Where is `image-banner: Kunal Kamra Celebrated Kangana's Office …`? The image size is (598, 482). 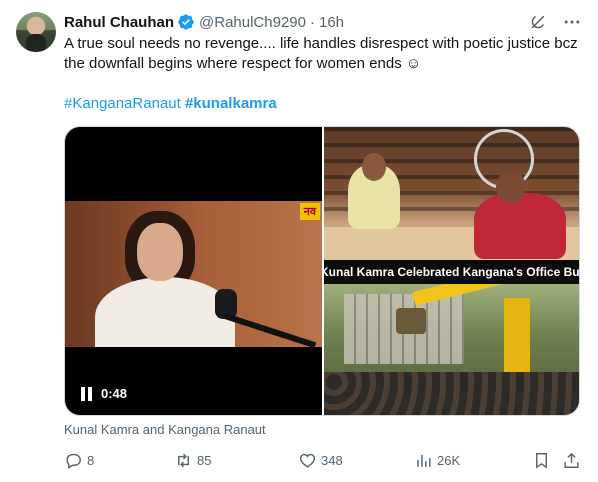
image-banner: Kunal Kamra Celebrated Kangana's Office … is located at coordinates (452, 272).